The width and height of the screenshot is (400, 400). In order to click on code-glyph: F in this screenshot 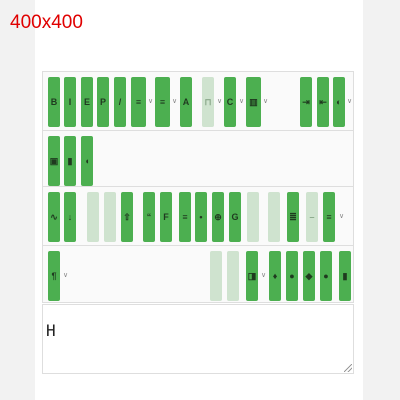, I will do `click(166, 217)`.